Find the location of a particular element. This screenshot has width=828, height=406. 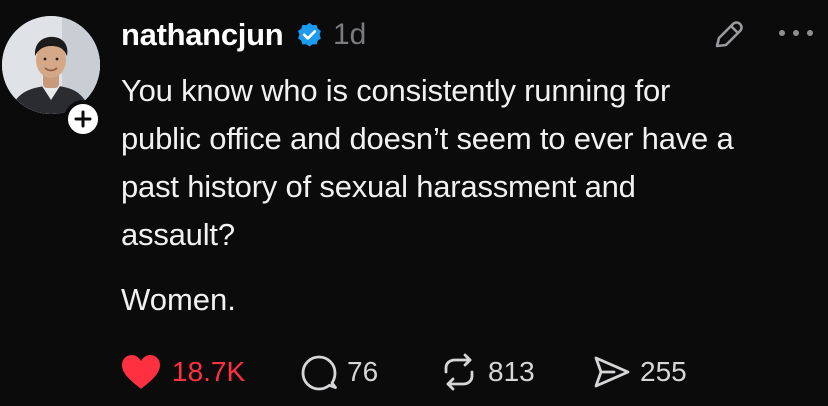

repost-button: 813 is located at coordinates (486, 372).